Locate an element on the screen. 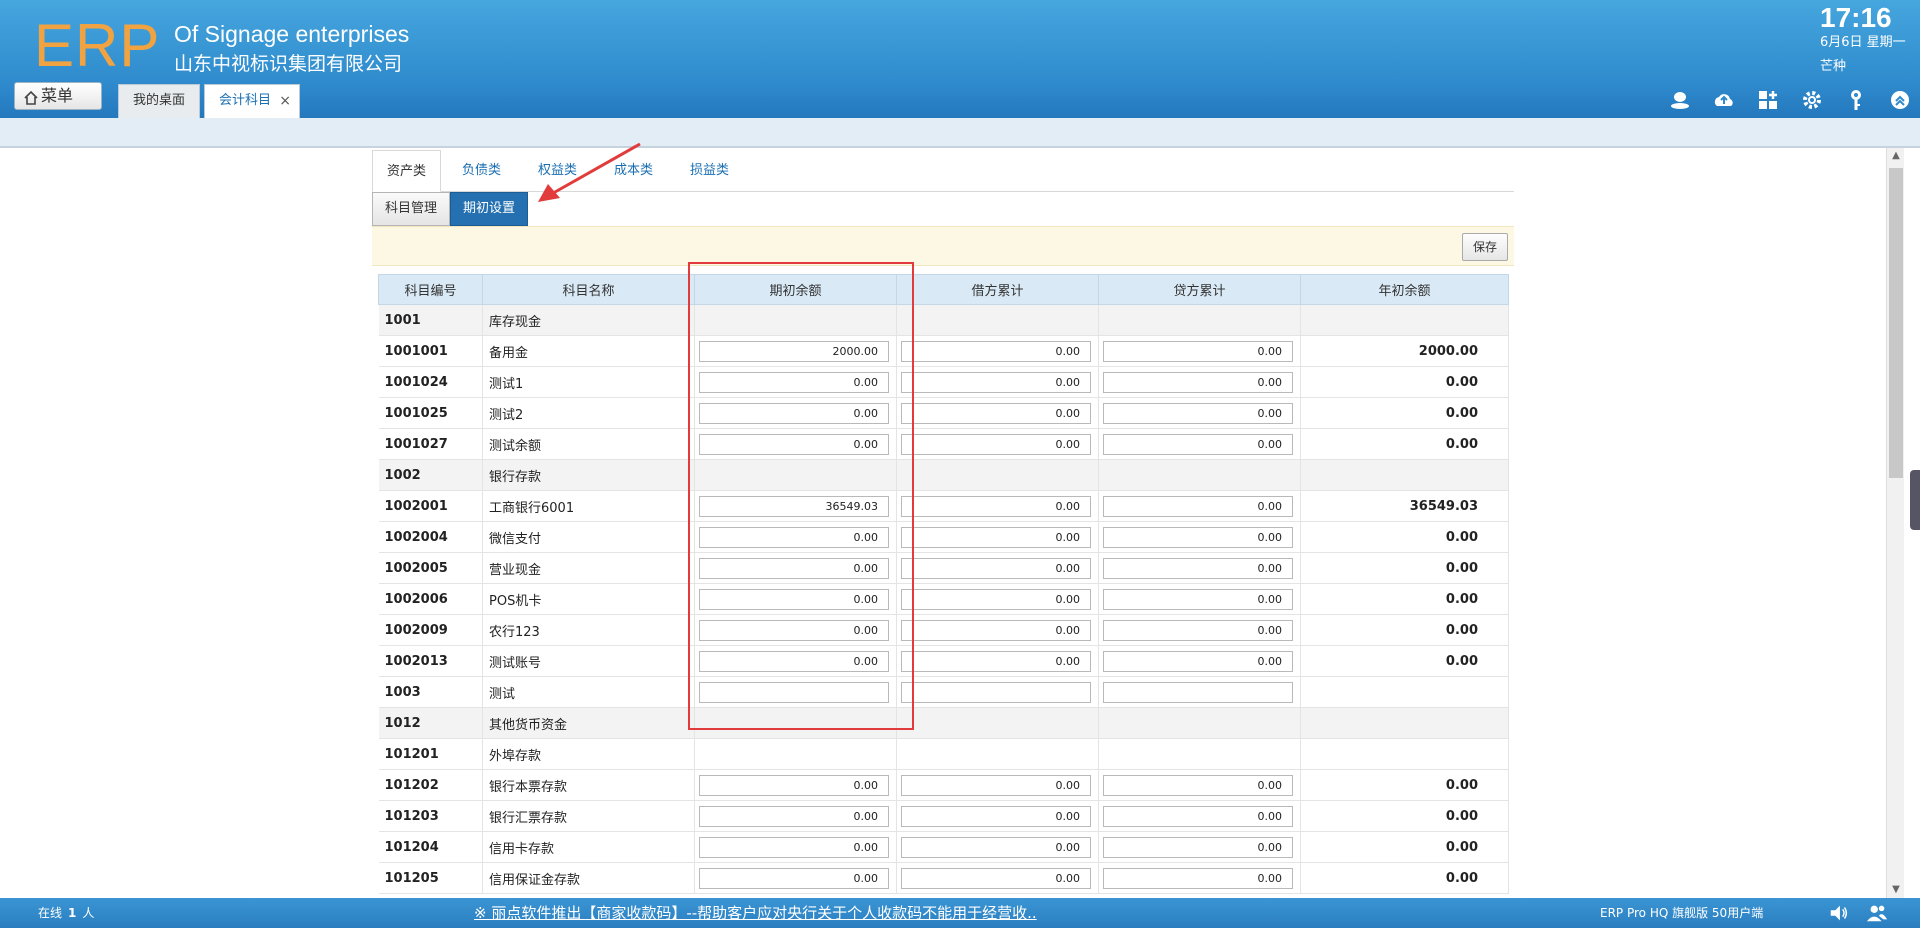 Image resolution: width=1920 pixels, height=928 pixels. row-code: 1001 is located at coordinates (430, 320).